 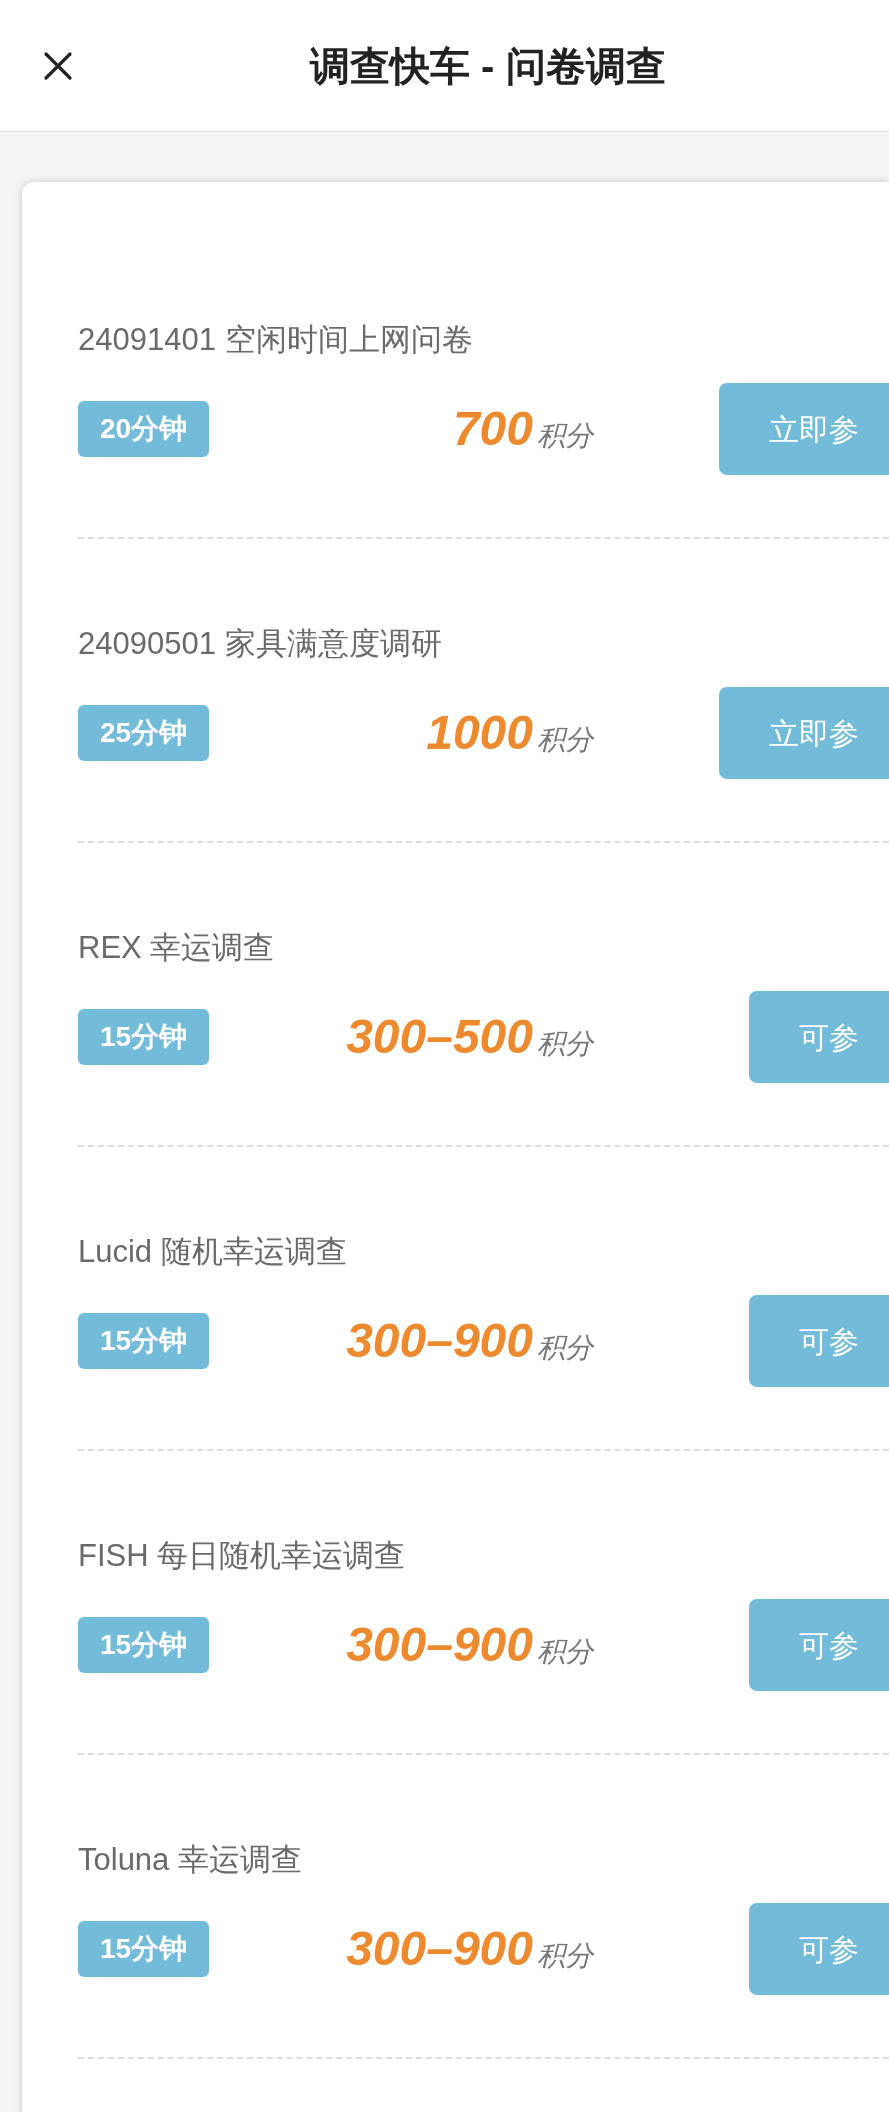 What do you see at coordinates (479, 733) in the screenshot?
I see `points-value: 1000` at bounding box center [479, 733].